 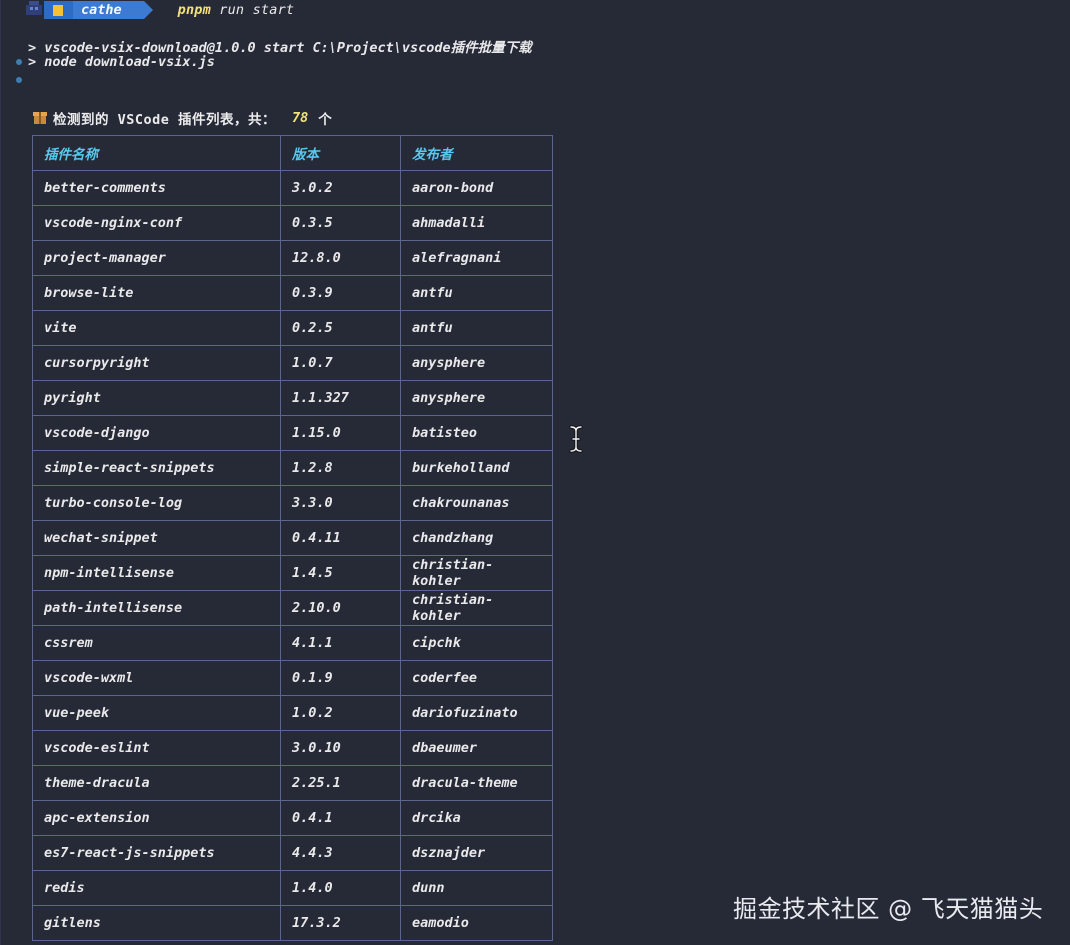 What do you see at coordinates (340, 328) in the screenshot?
I see `cell-version: 0.2.5` at bounding box center [340, 328].